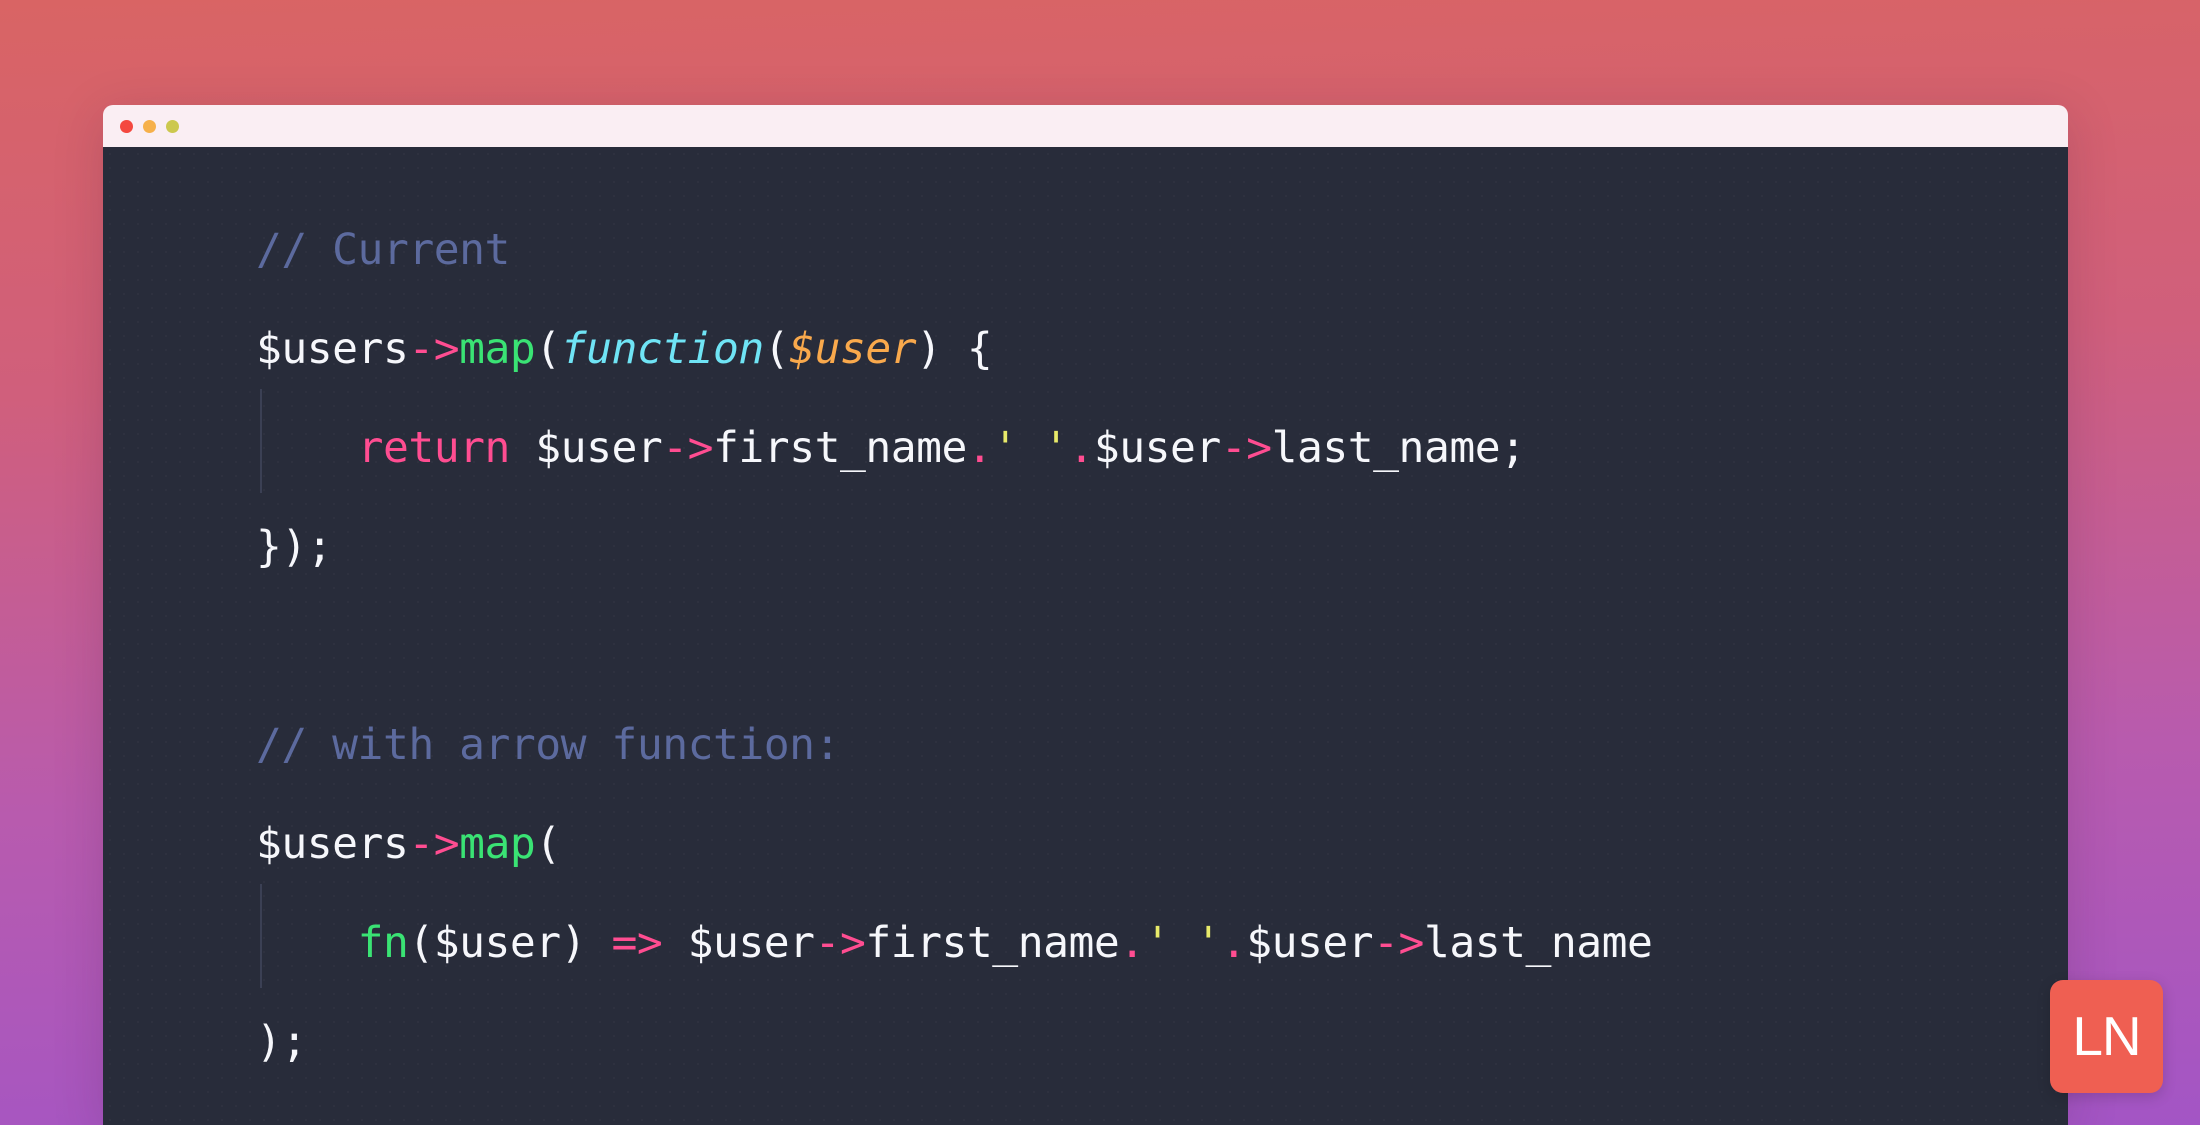  What do you see at coordinates (126, 126) in the screenshot?
I see `close-window-icon` at bounding box center [126, 126].